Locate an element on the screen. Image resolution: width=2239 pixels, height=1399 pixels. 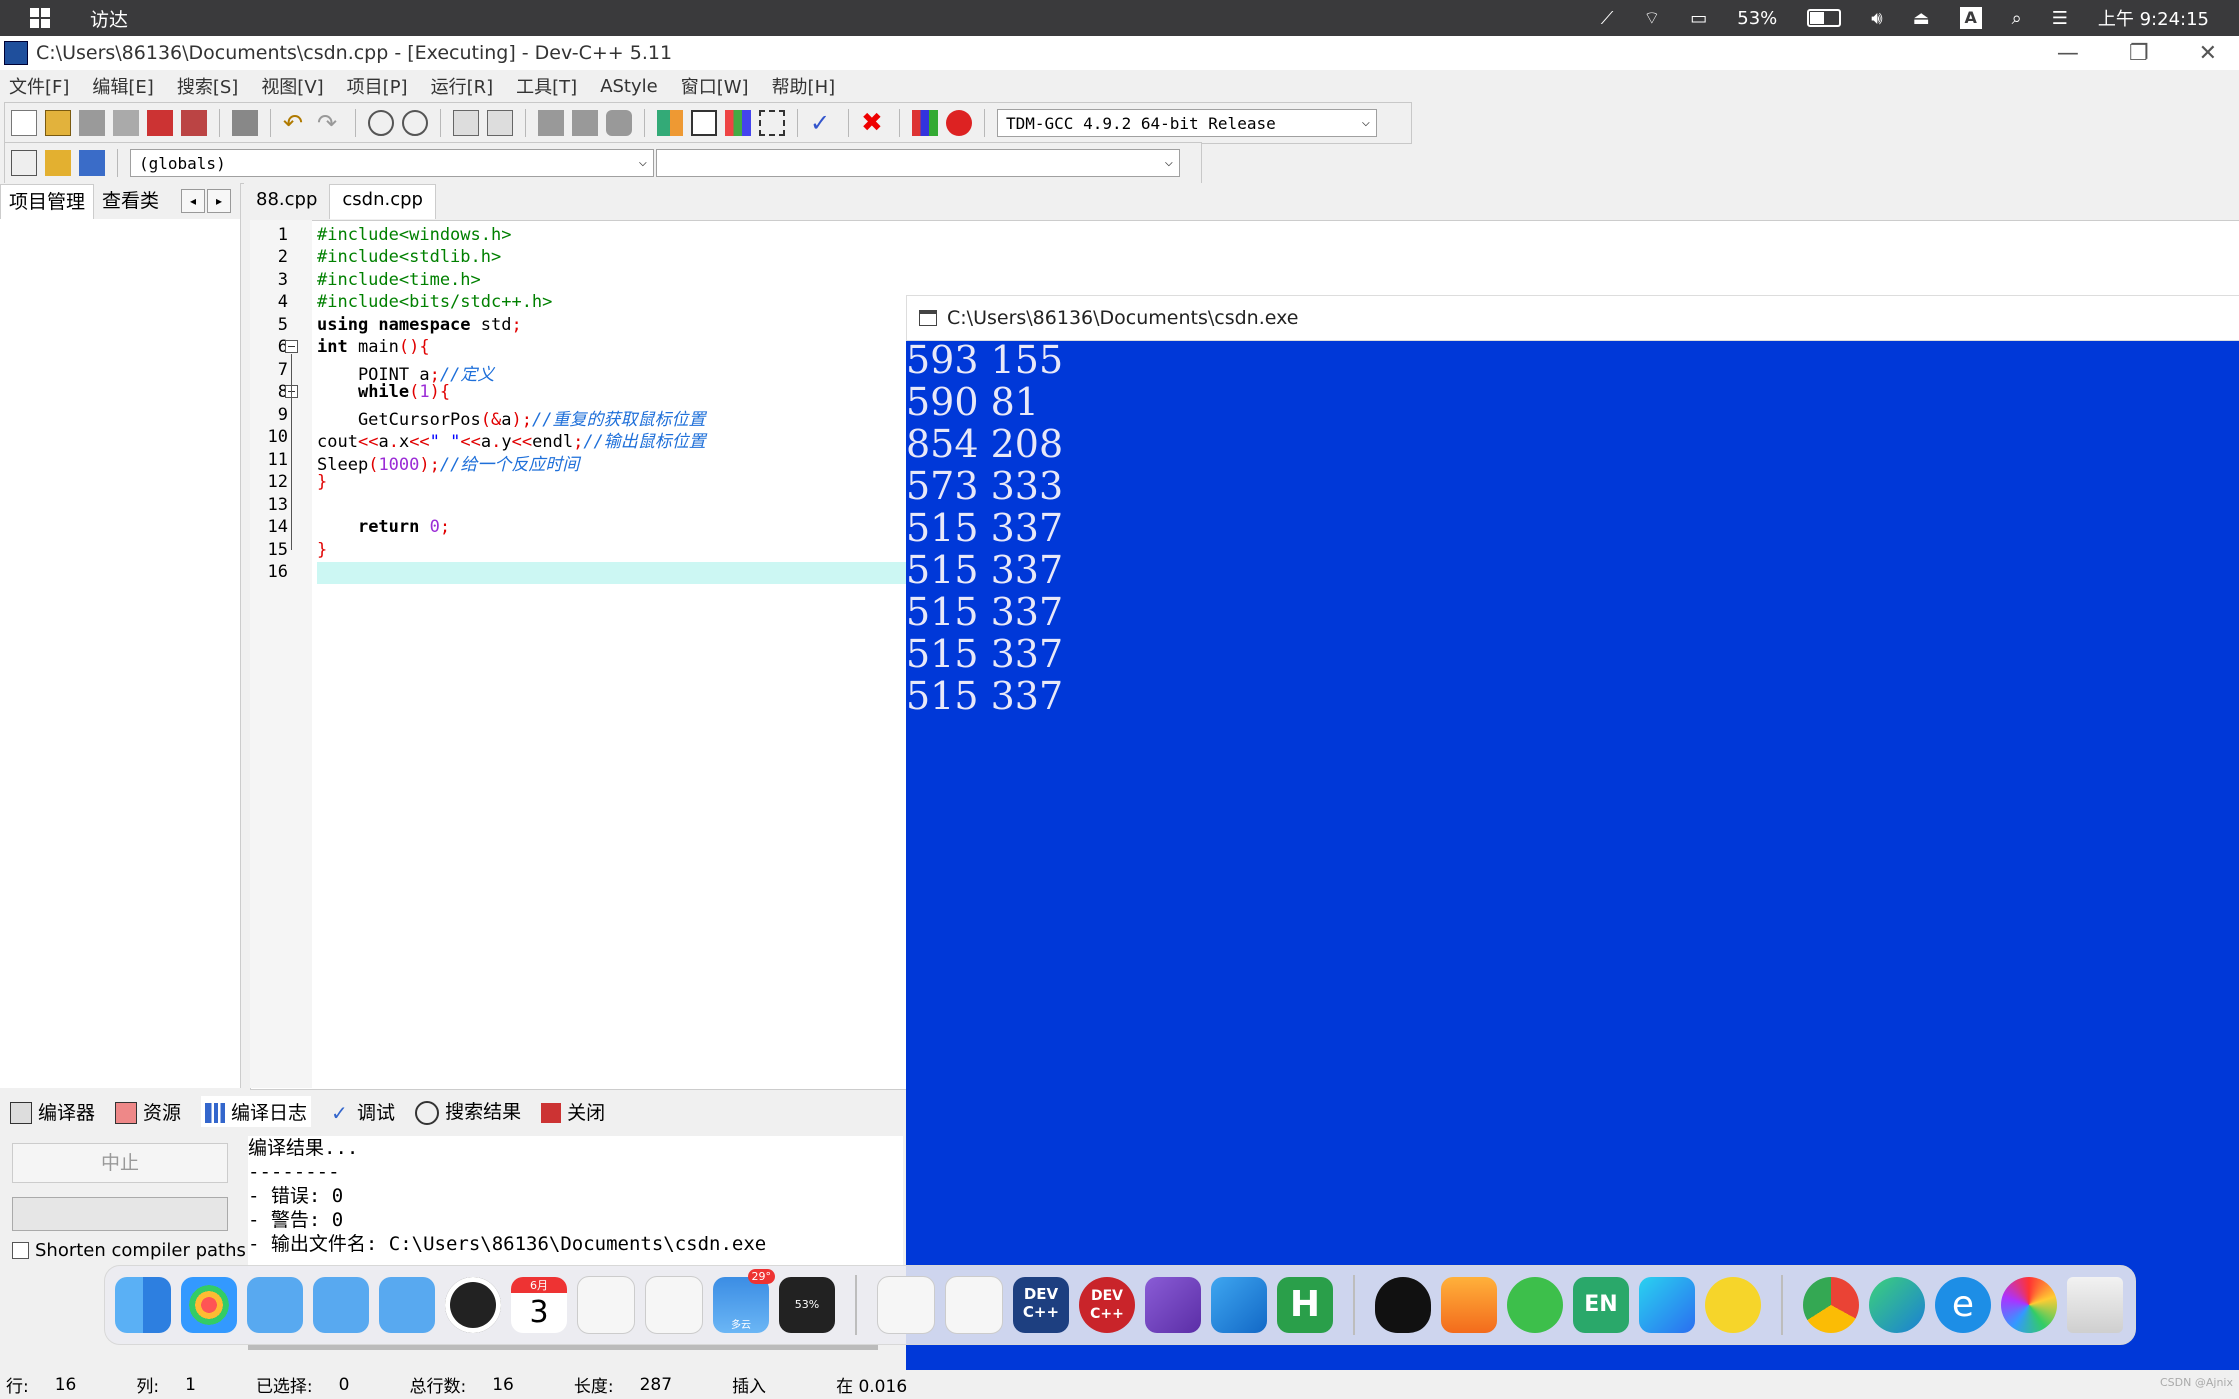
battery-percent: 53% is located at coordinates (1757, 18).